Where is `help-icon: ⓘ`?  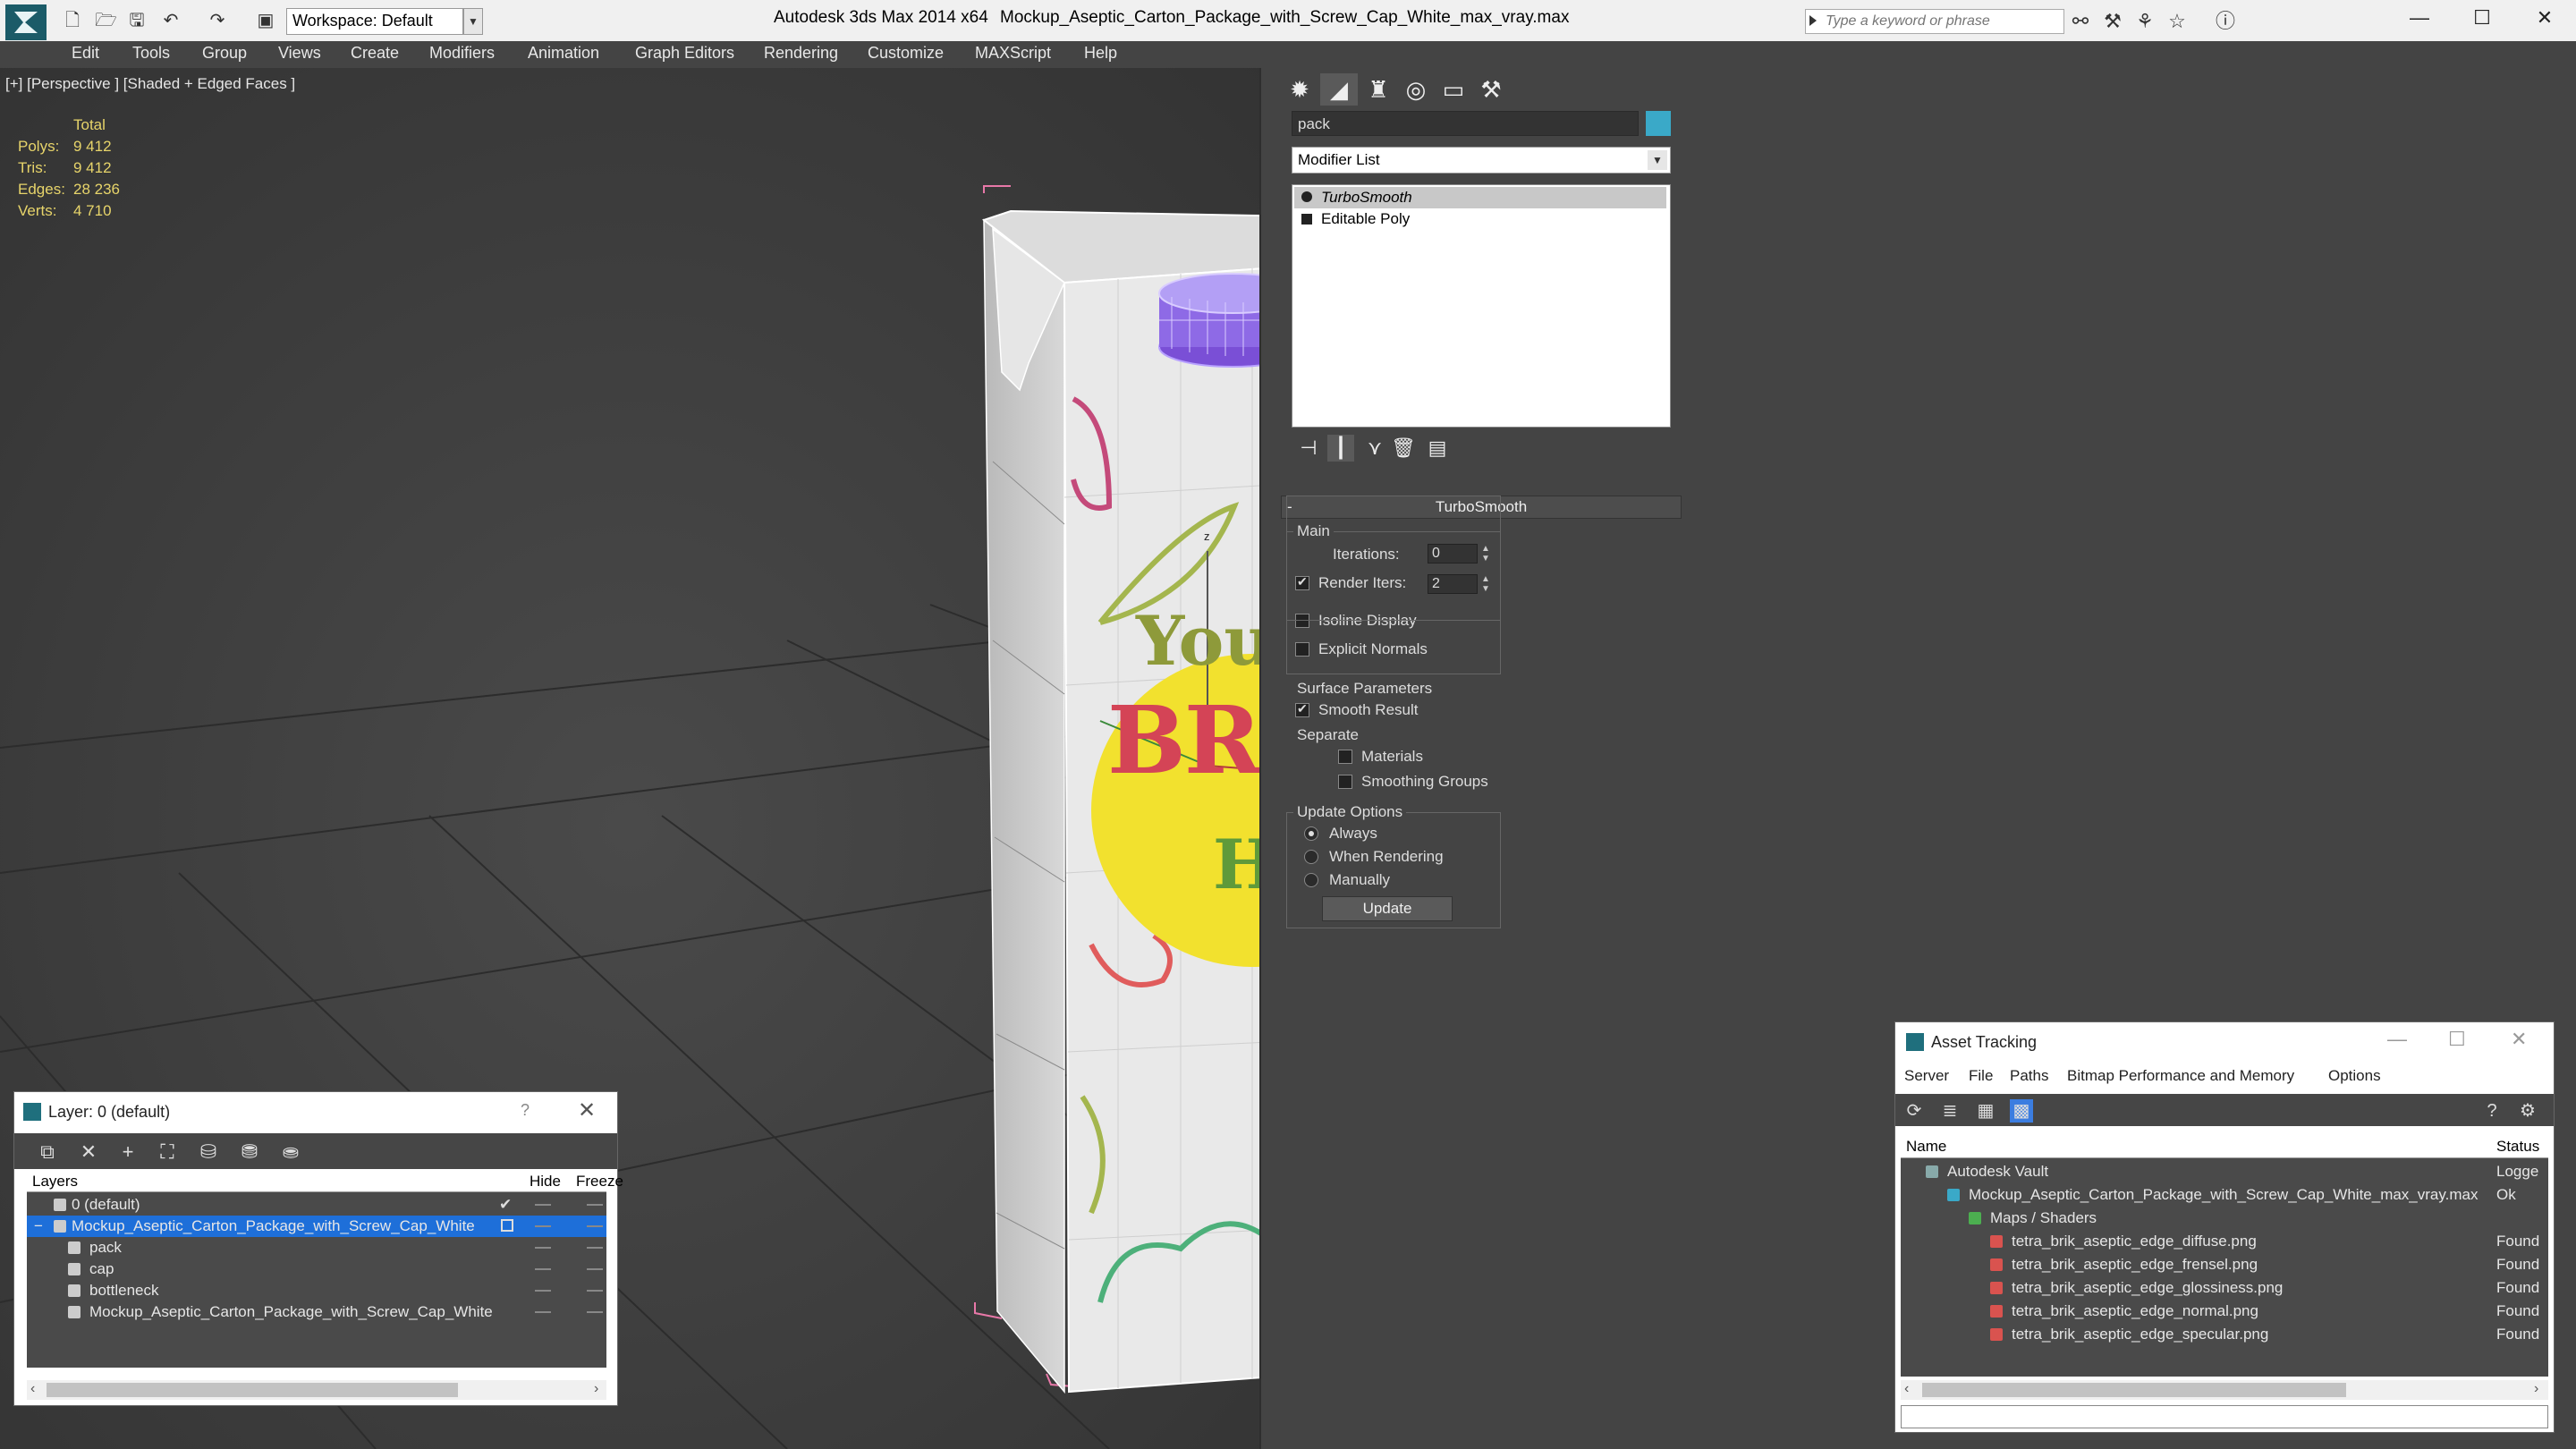
help-icon: ⓘ is located at coordinates (2225, 21).